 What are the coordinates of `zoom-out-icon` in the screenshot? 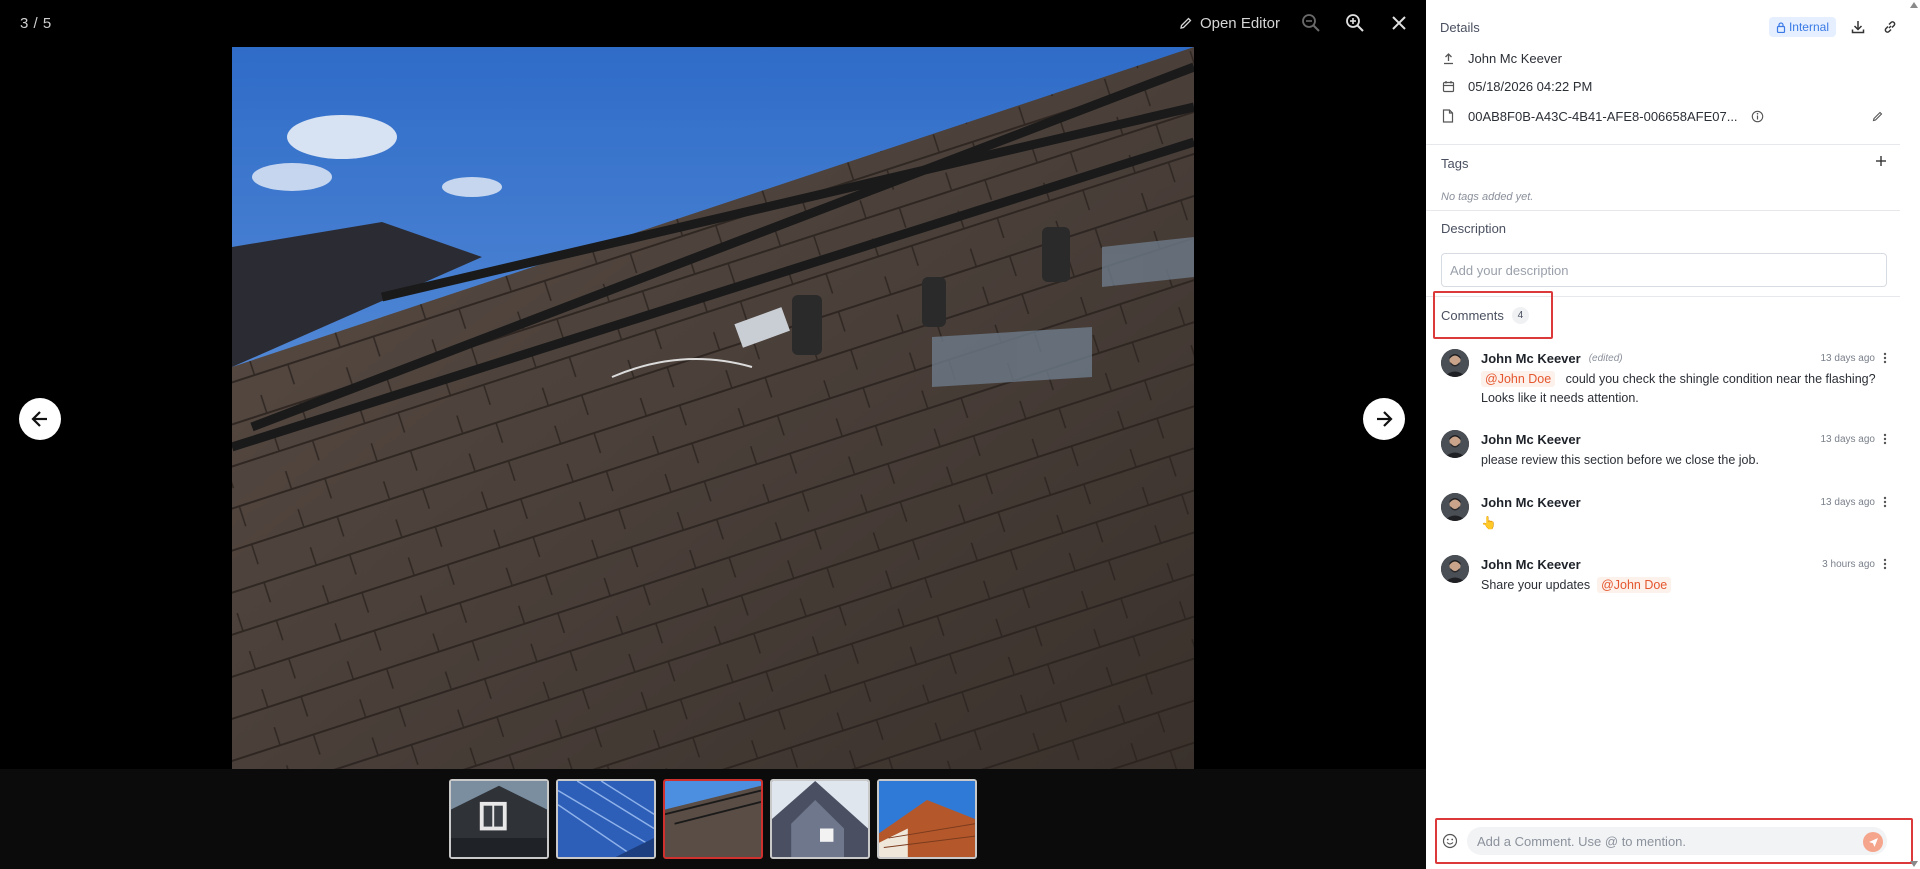 It's located at (1311, 23).